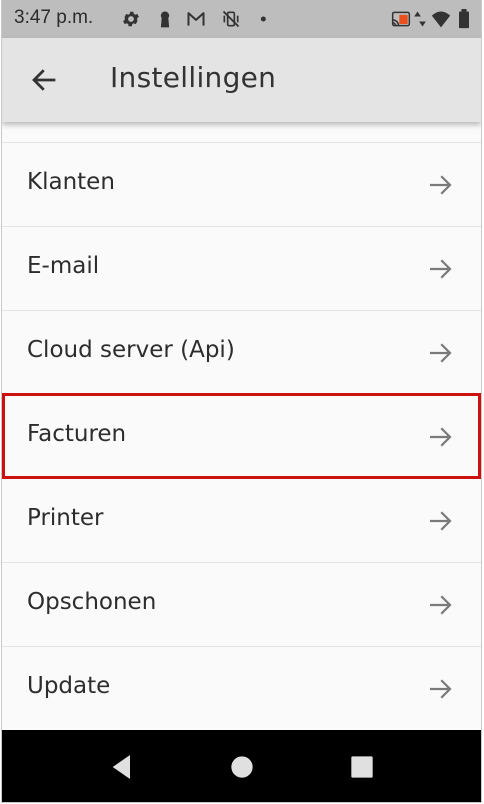 The image size is (484, 804). Describe the element at coordinates (77, 434) in the screenshot. I see `settings-item-label: Facturen` at that location.